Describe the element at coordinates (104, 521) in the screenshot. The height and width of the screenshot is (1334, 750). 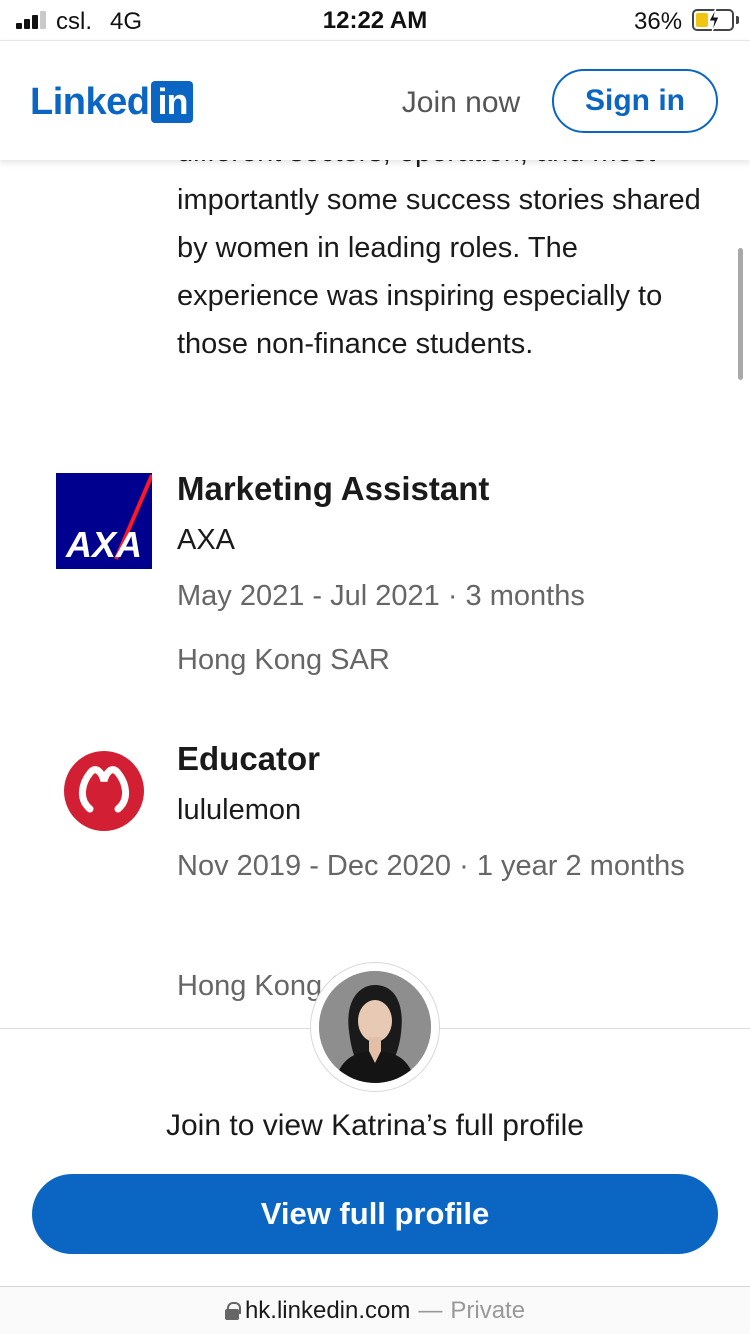
I see `axa-logo-icon: AXA` at that location.